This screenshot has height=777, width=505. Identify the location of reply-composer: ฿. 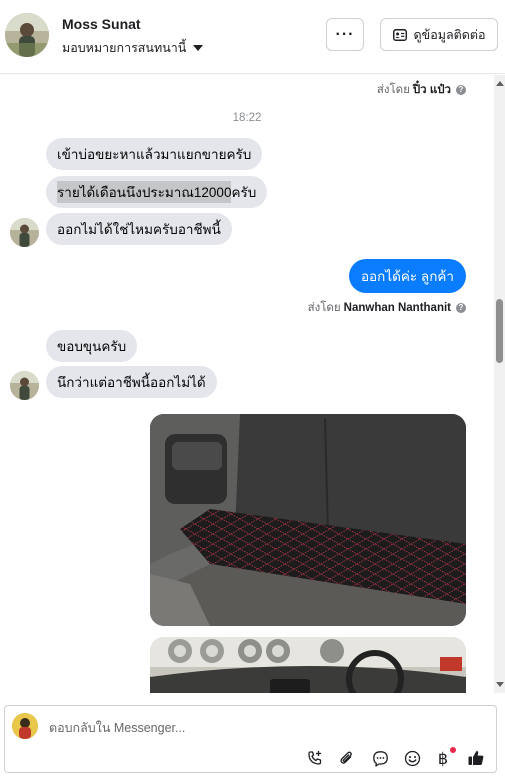
(250, 739).